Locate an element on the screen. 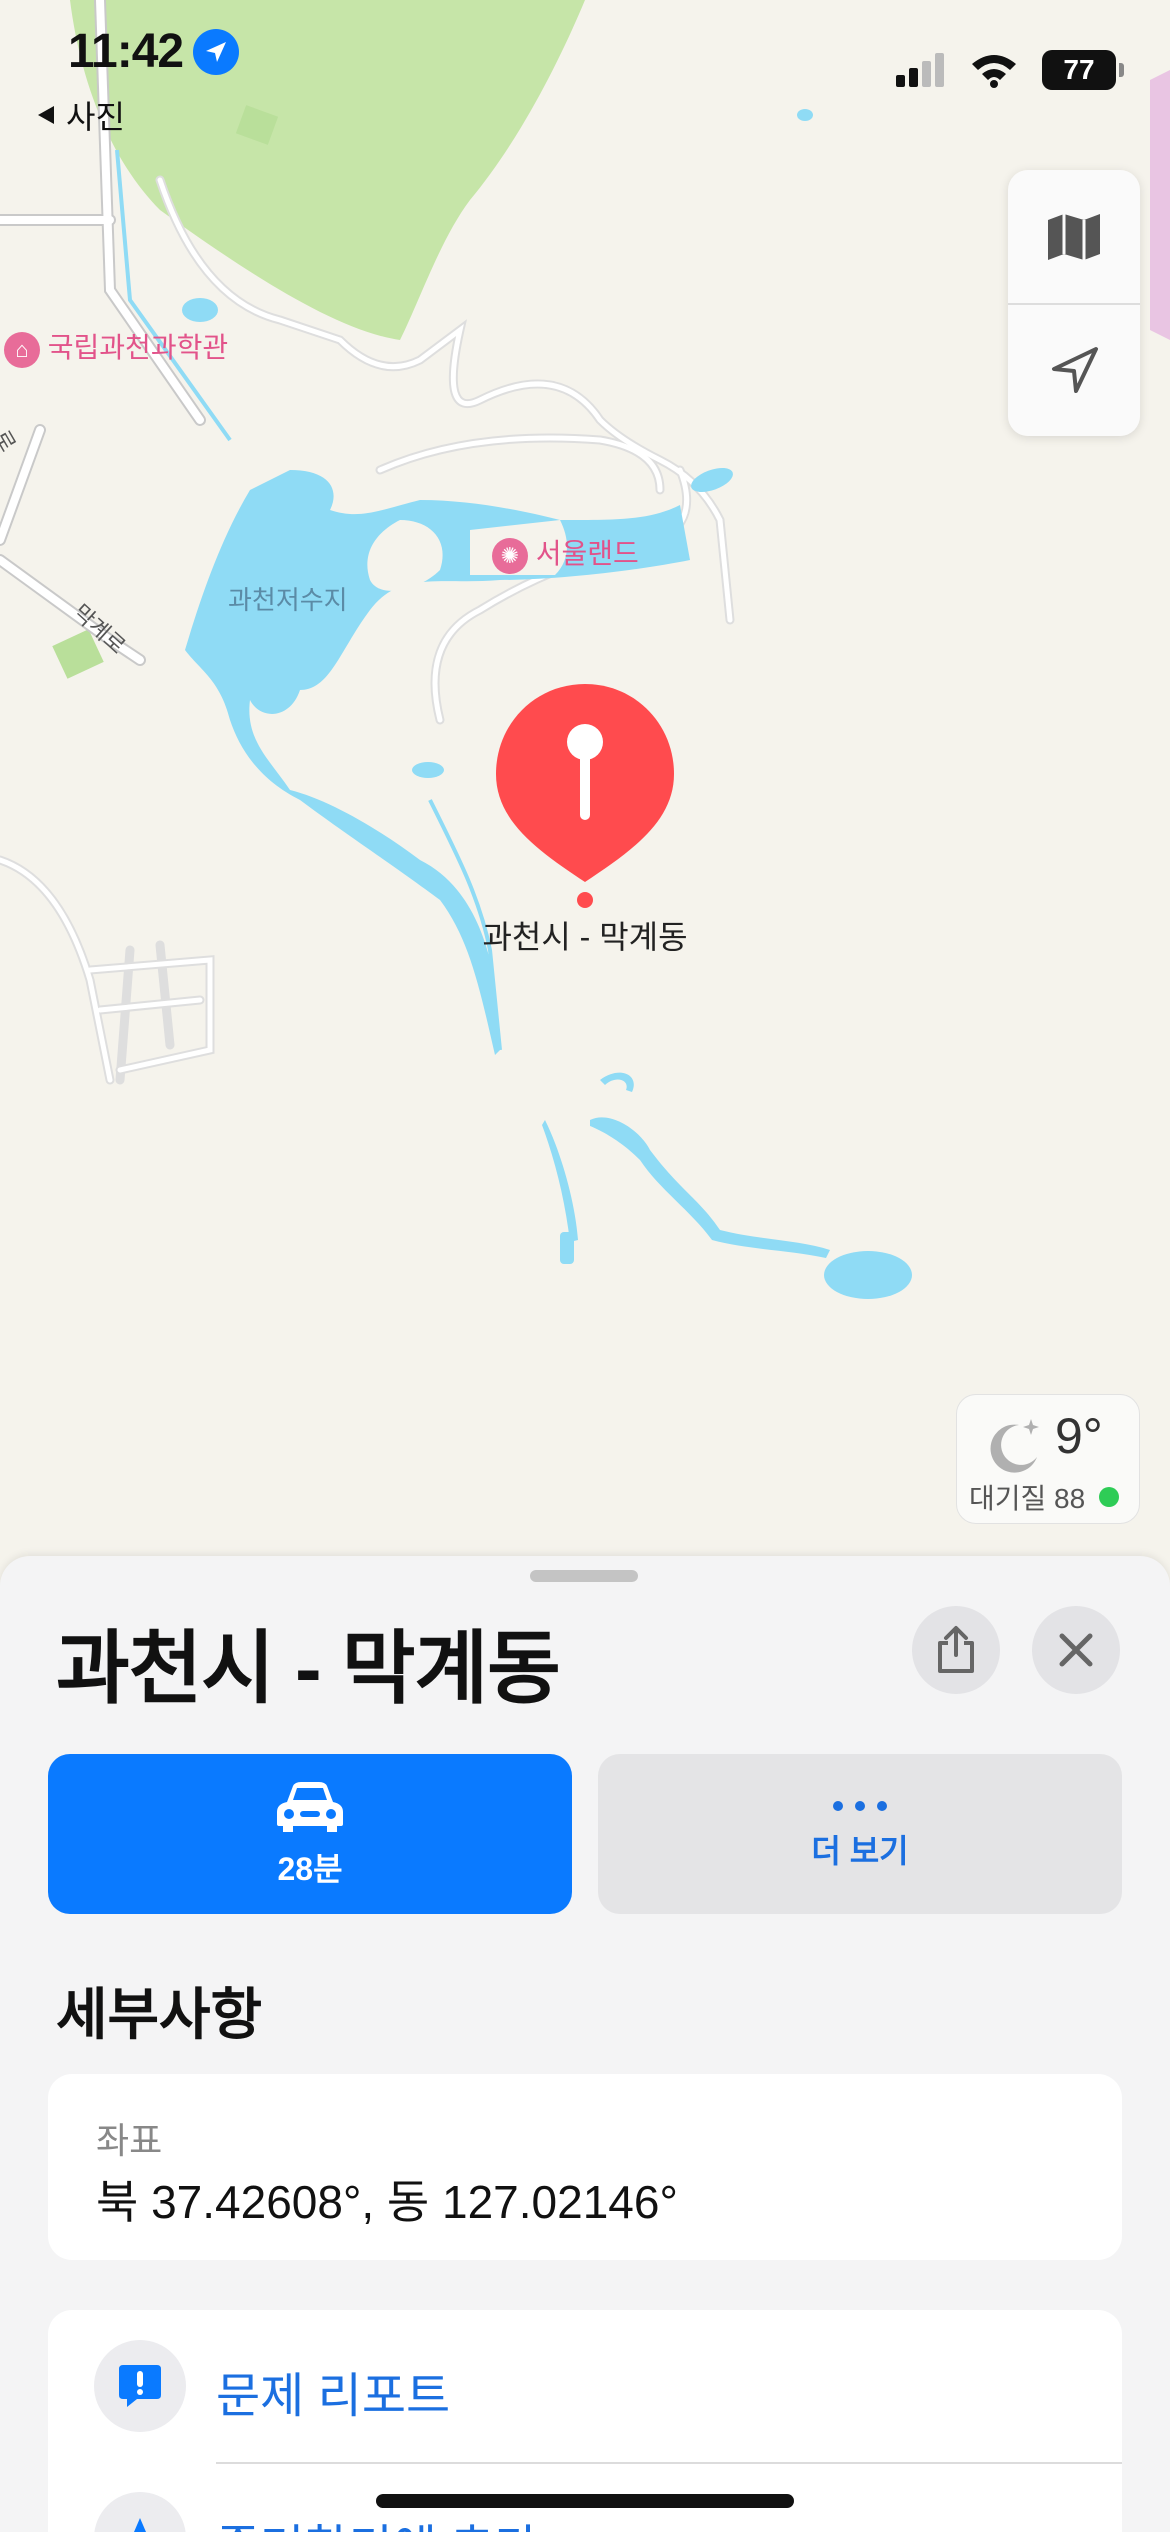 This screenshot has width=1170, height=2532. back-to-app-link: 사진 is located at coordinates (80, 115).